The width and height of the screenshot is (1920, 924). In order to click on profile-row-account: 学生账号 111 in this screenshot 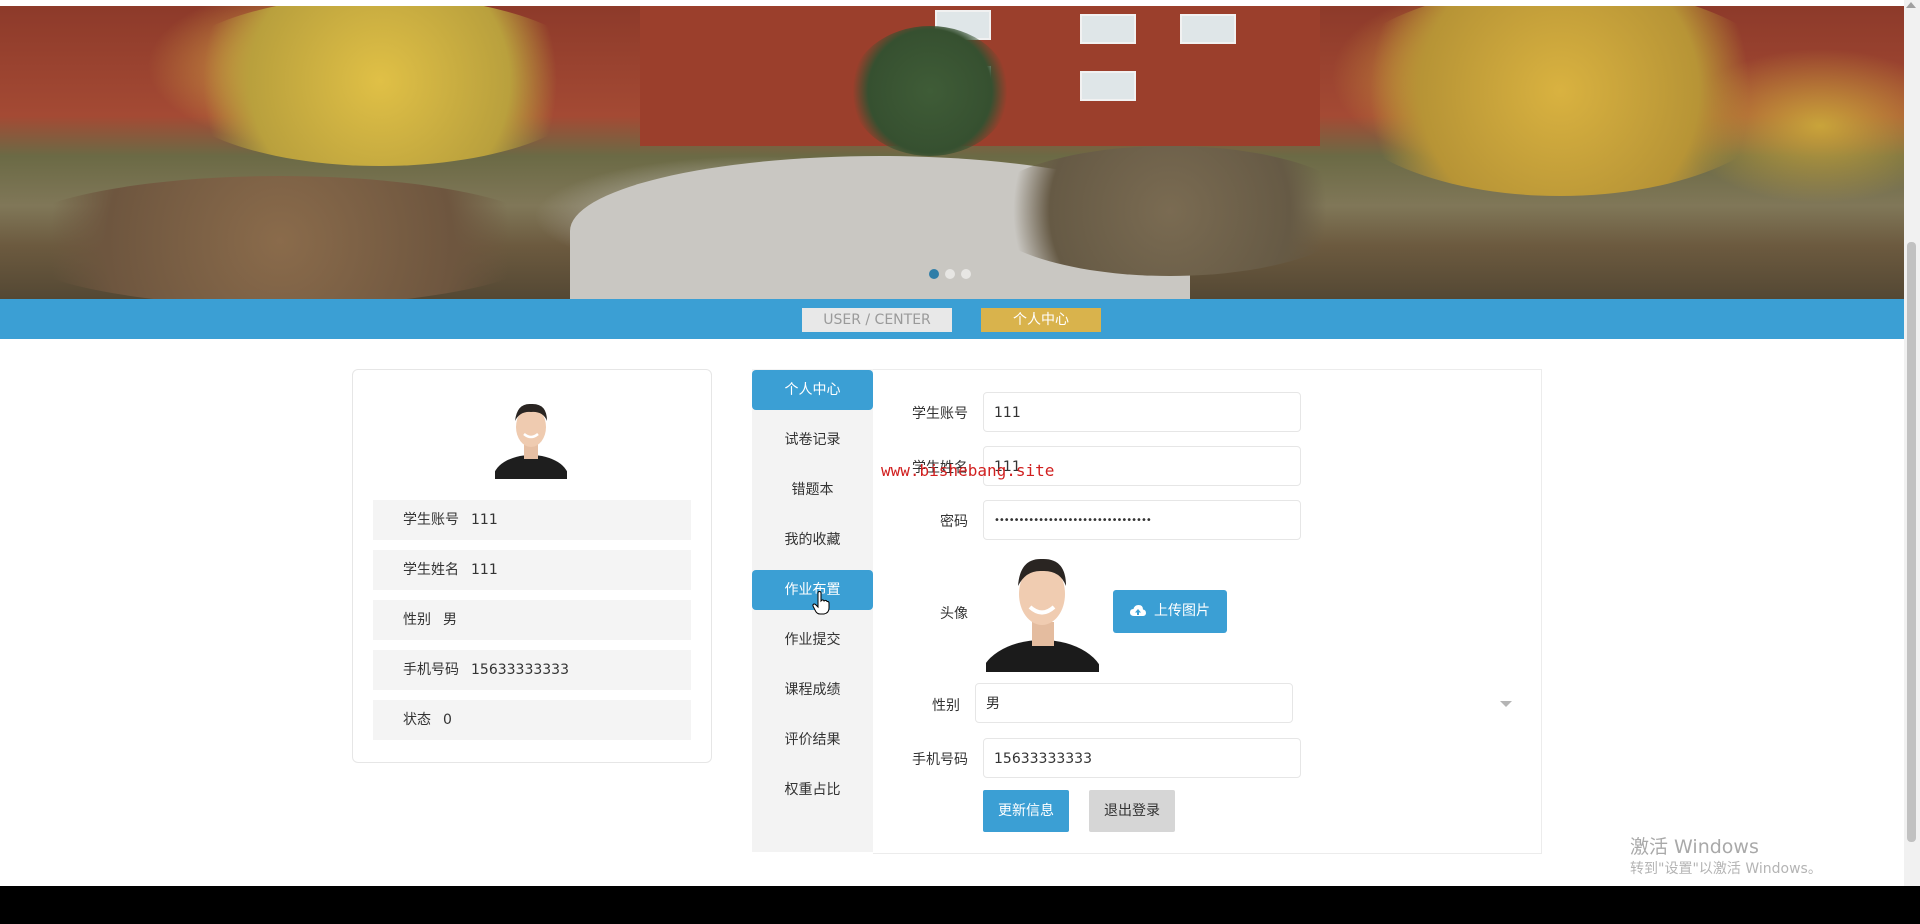, I will do `click(532, 520)`.